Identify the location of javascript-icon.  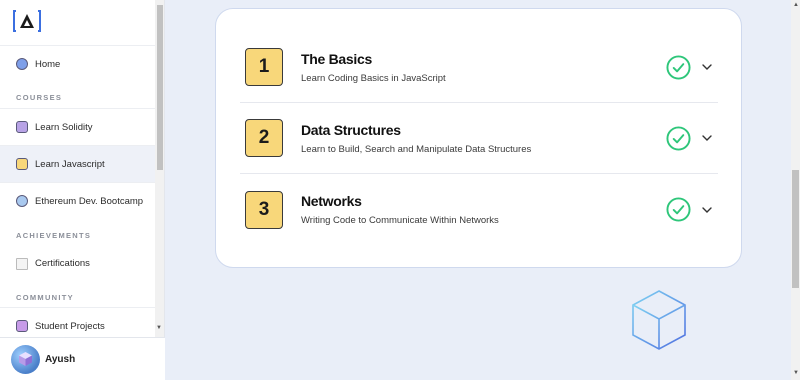
(22, 164).